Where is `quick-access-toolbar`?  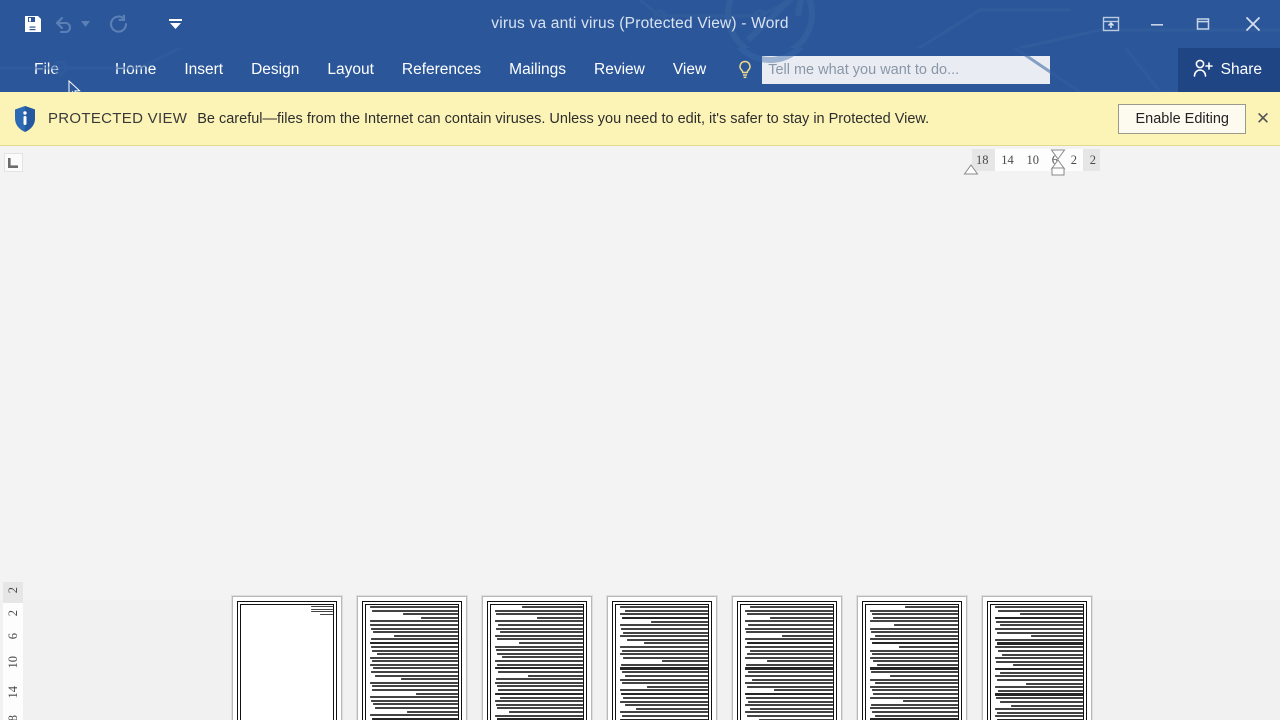
quick-access-toolbar is located at coordinates (91, 24).